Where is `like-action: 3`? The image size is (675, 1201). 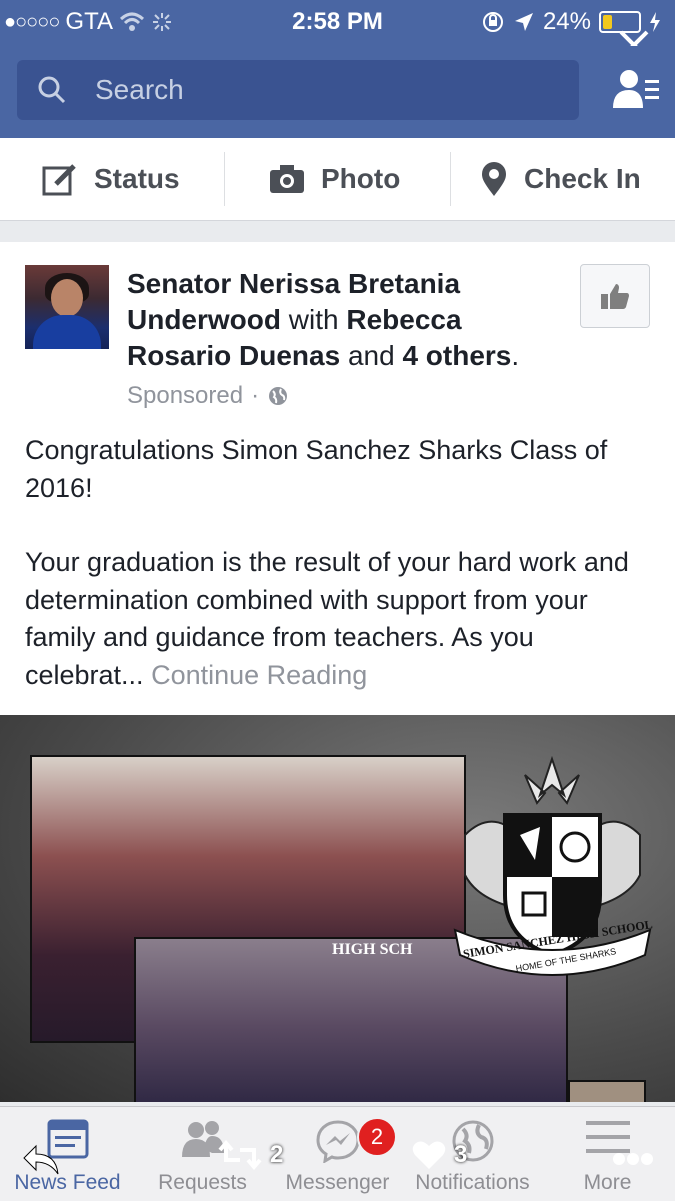 like-action: 3 is located at coordinates (439, 1155).